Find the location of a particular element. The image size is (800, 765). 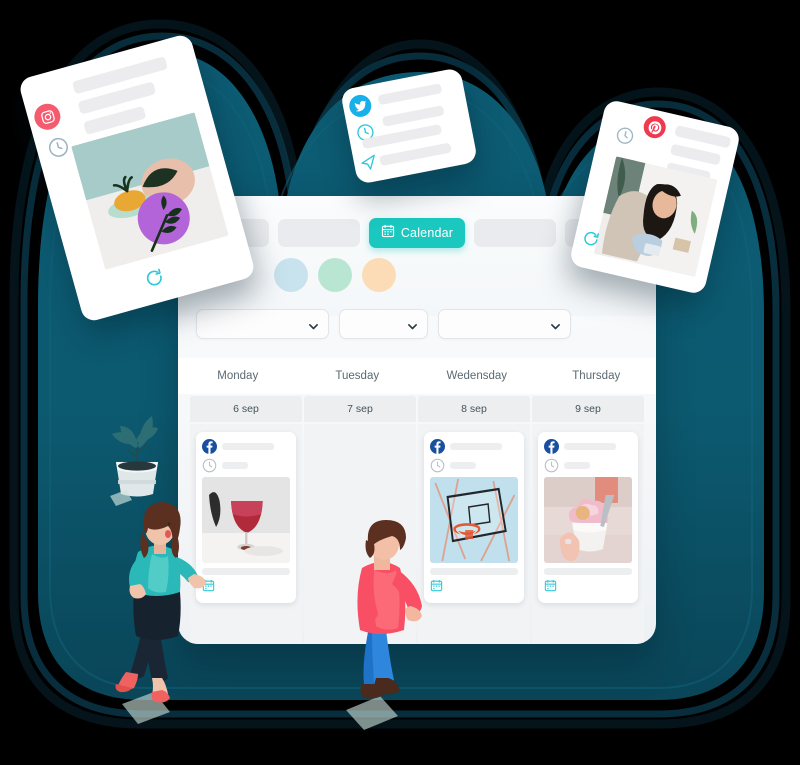

woman-character is located at coordinates (160, 613).